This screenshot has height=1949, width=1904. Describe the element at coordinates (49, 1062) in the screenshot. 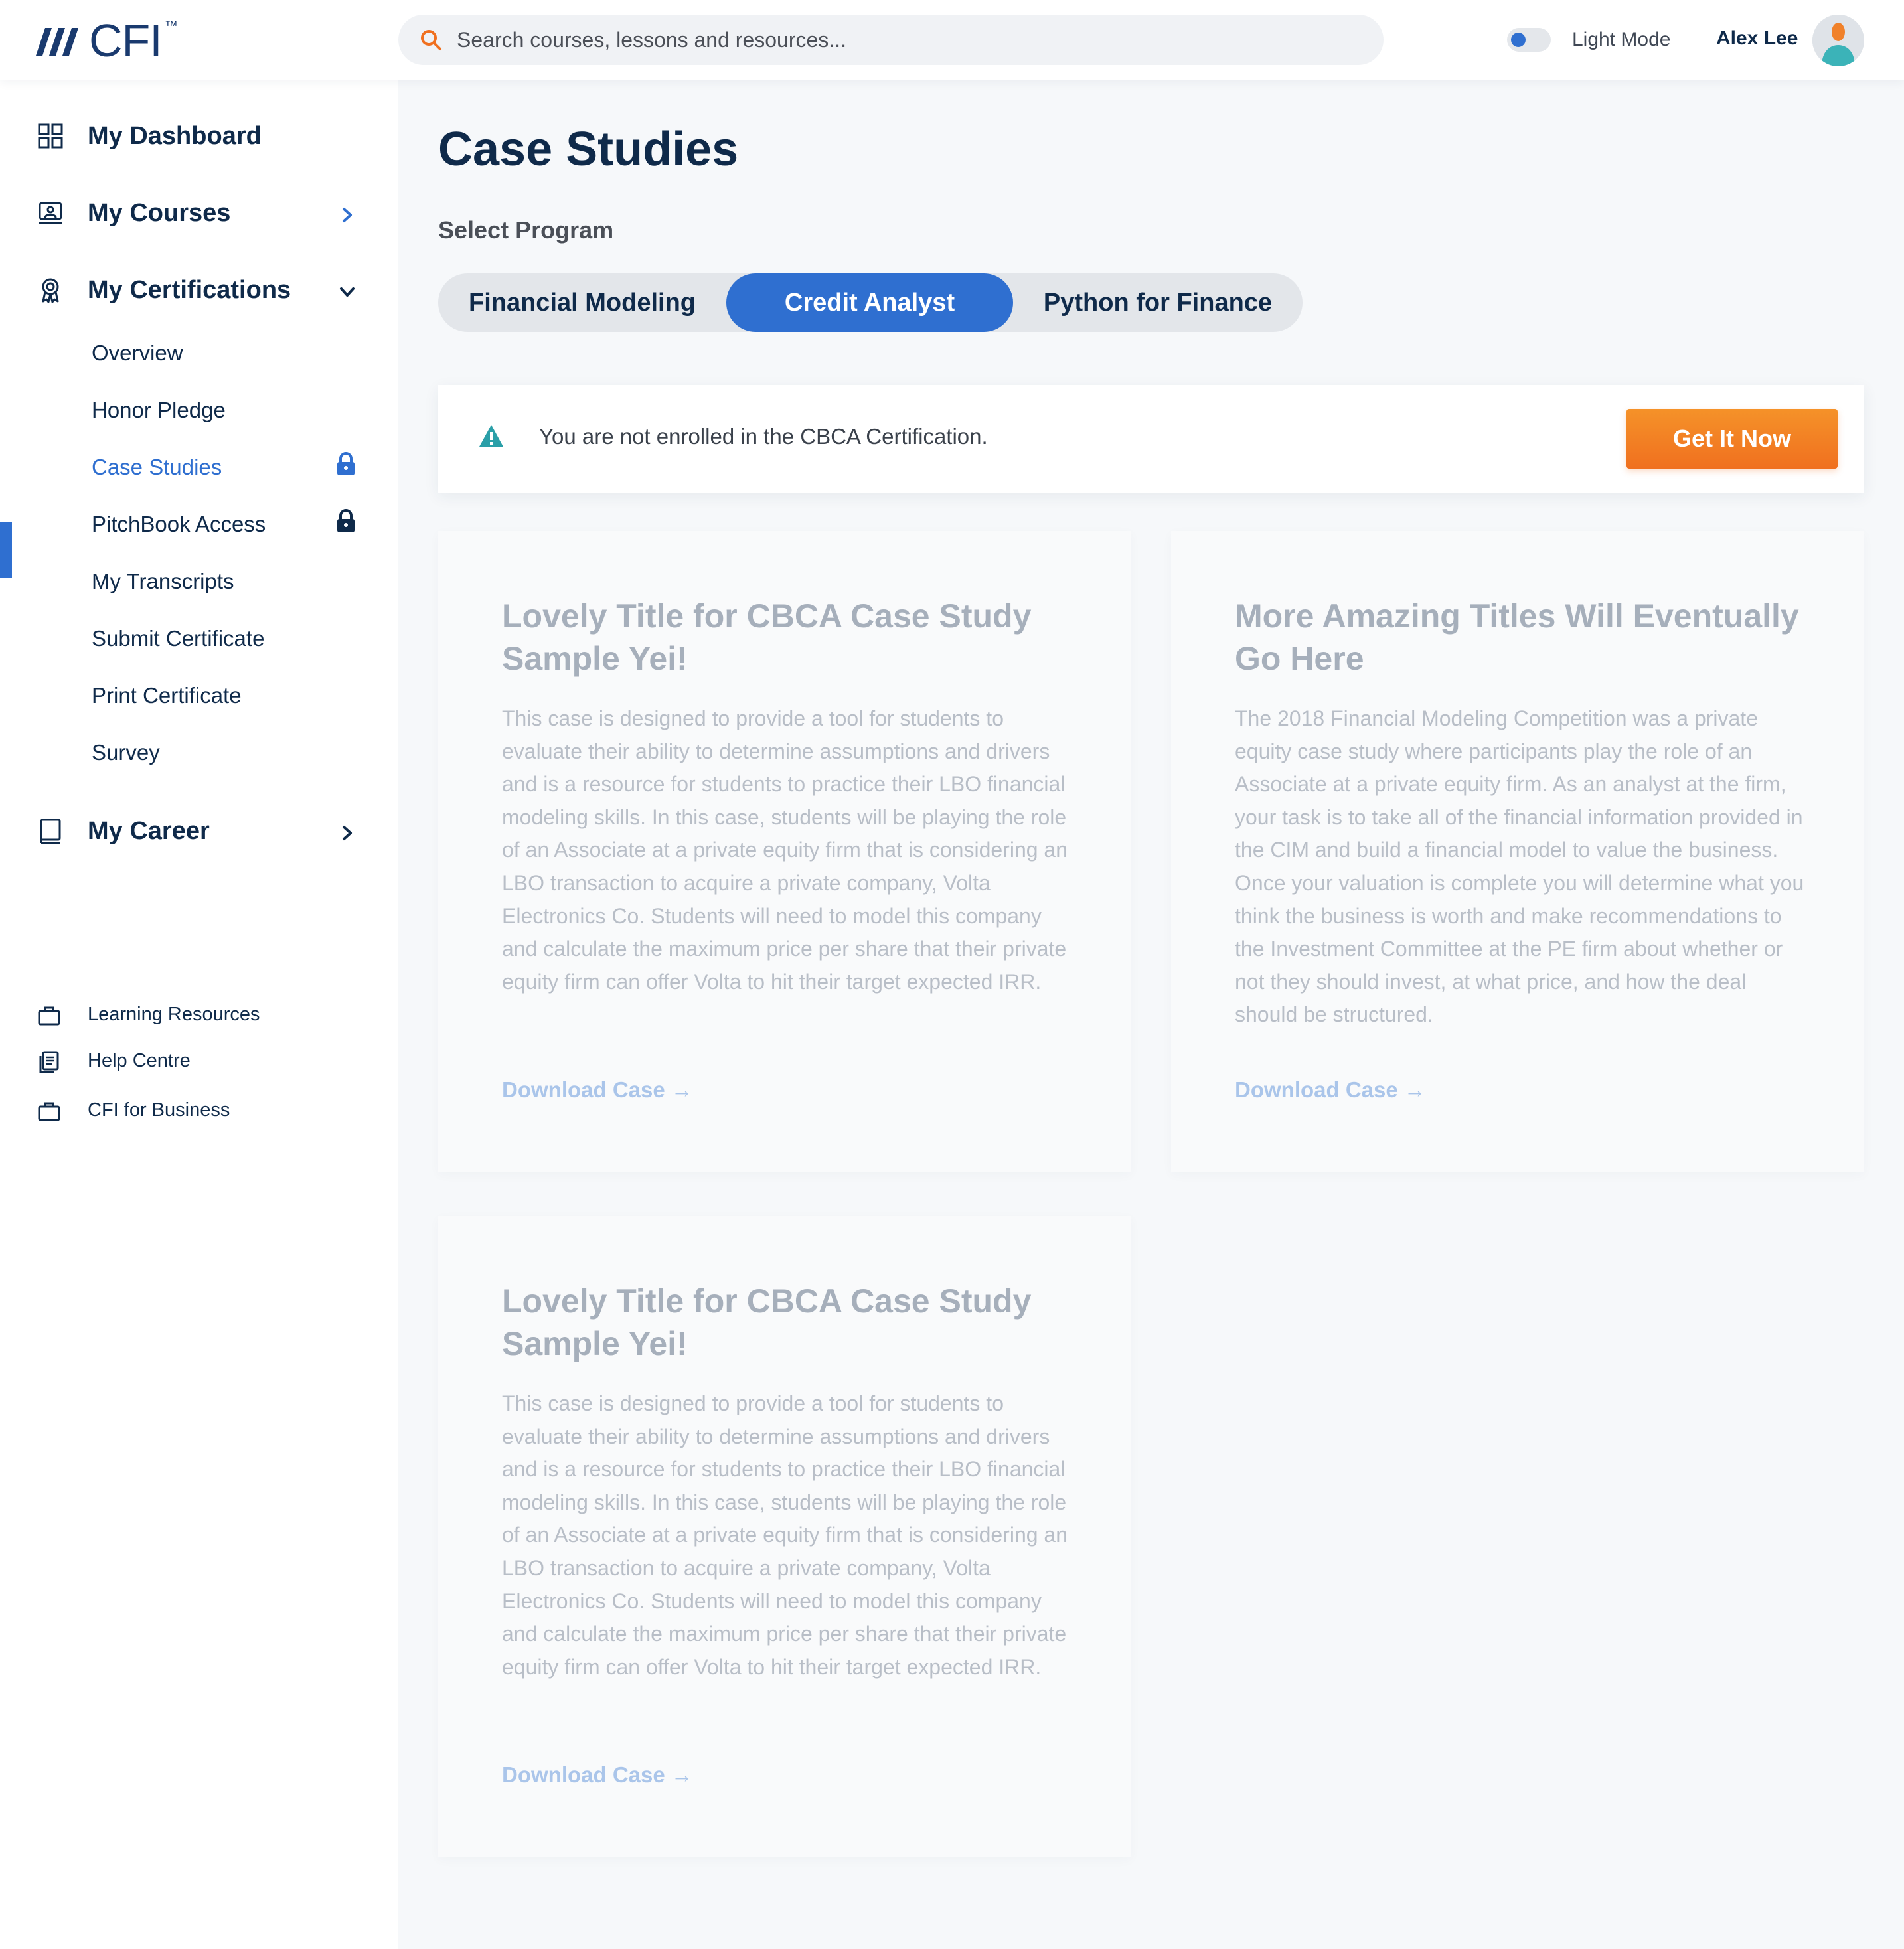

I see `document-icon` at that location.